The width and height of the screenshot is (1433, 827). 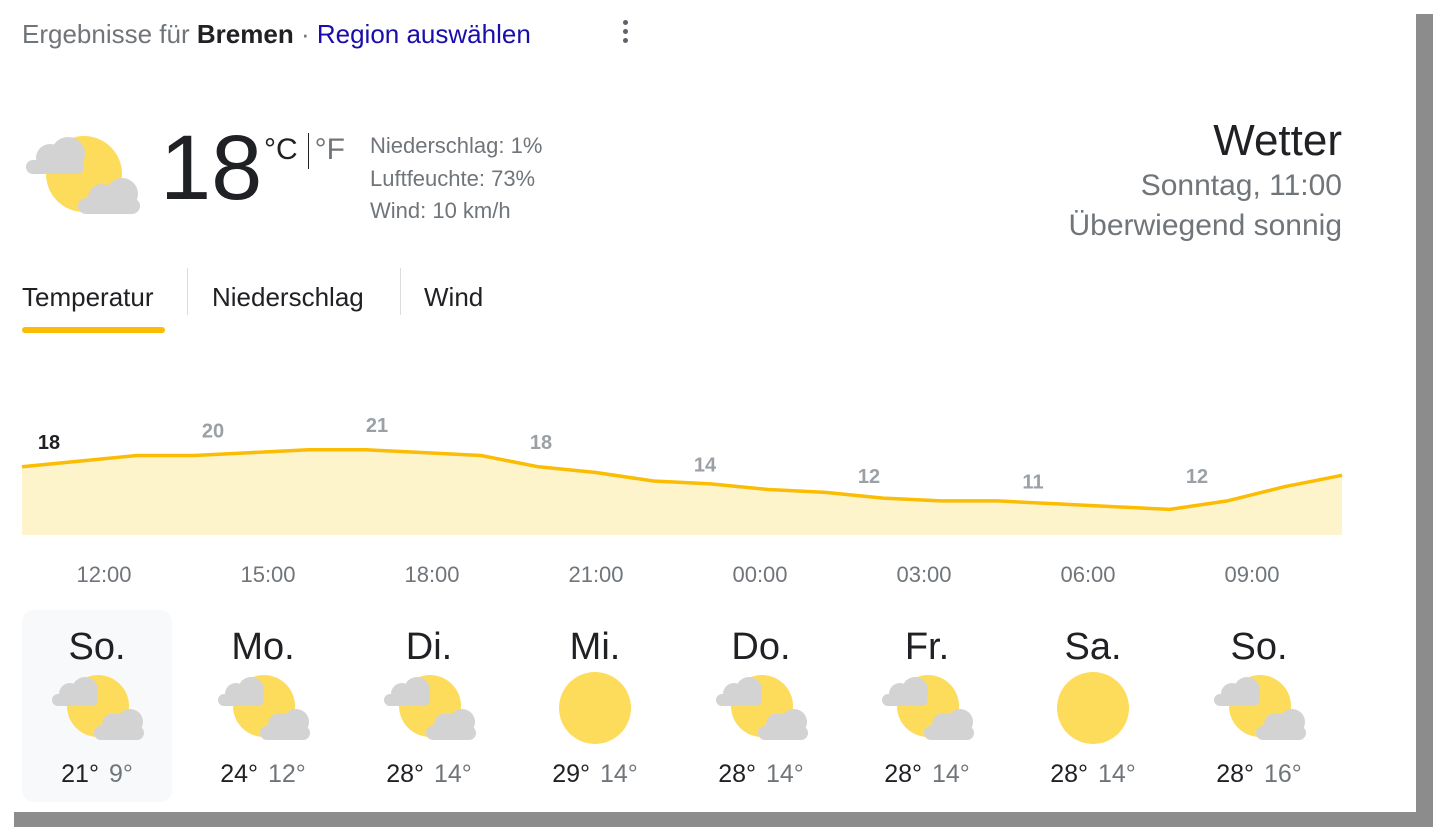 I want to click on frame-shadow-bottom, so click(x=716, y=819).